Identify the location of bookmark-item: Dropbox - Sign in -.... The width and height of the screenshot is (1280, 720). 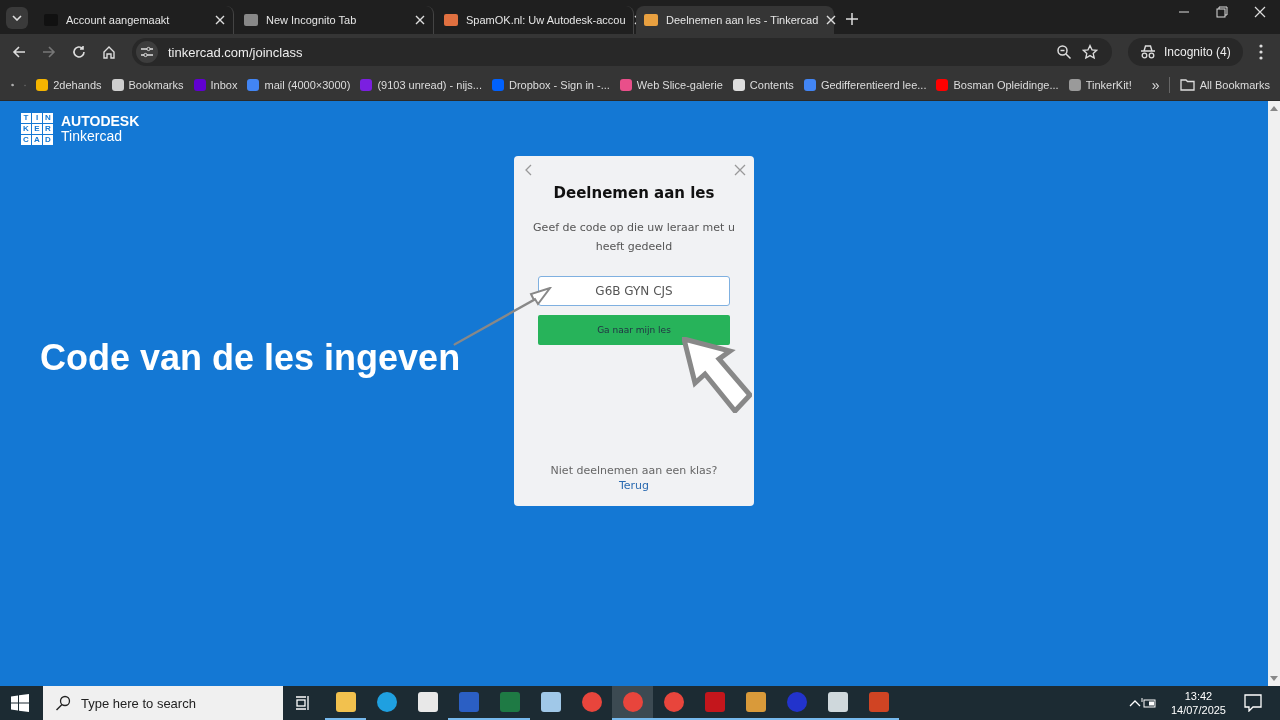
(550, 85).